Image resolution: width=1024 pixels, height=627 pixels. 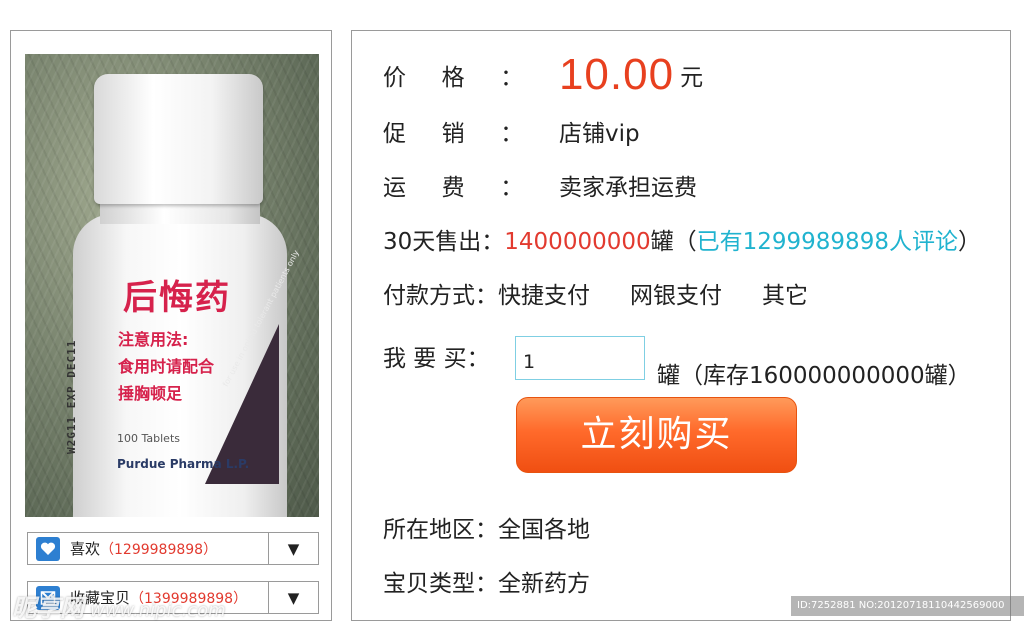 I want to click on sales-row: 30天售出：1400000000罐（已有1299989898人评论）, so click(x=682, y=239).